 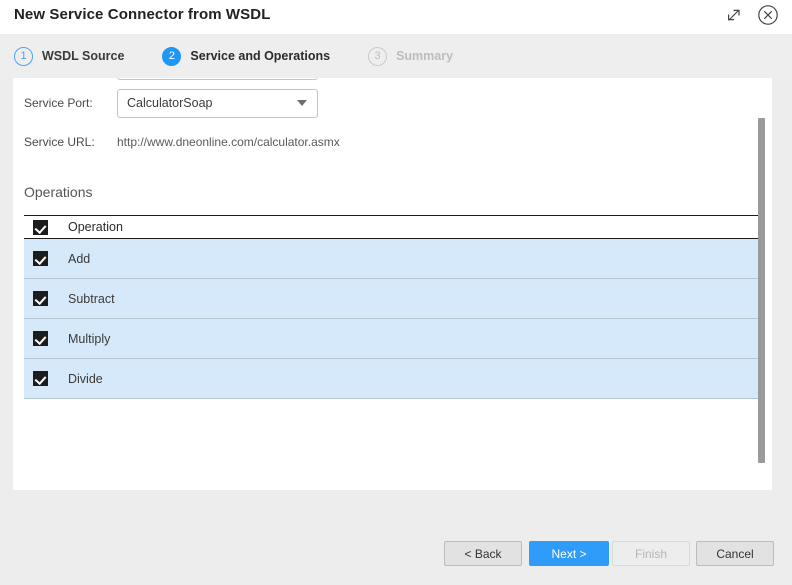 I want to click on window-title-bar: New Service Connector from WSDL, so click(x=396, y=17).